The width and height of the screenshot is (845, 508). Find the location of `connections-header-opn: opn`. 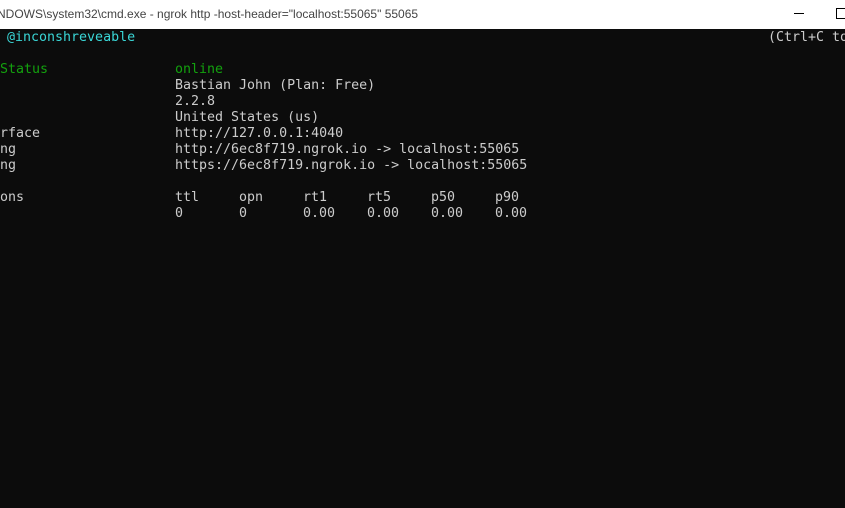

connections-header-opn: opn is located at coordinates (251, 197).